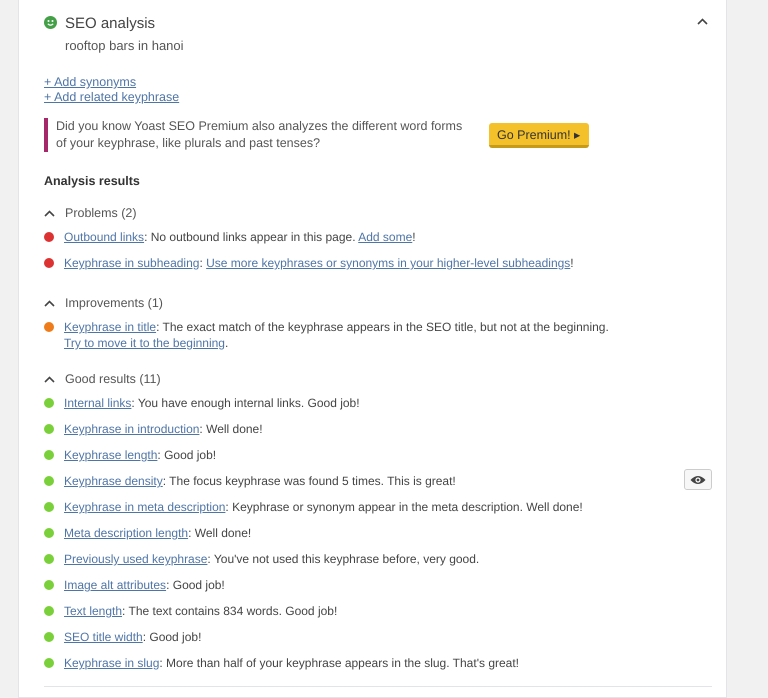  Describe the element at coordinates (103, 303) in the screenshot. I see `results-group-toggle: Improvements (1)` at that location.